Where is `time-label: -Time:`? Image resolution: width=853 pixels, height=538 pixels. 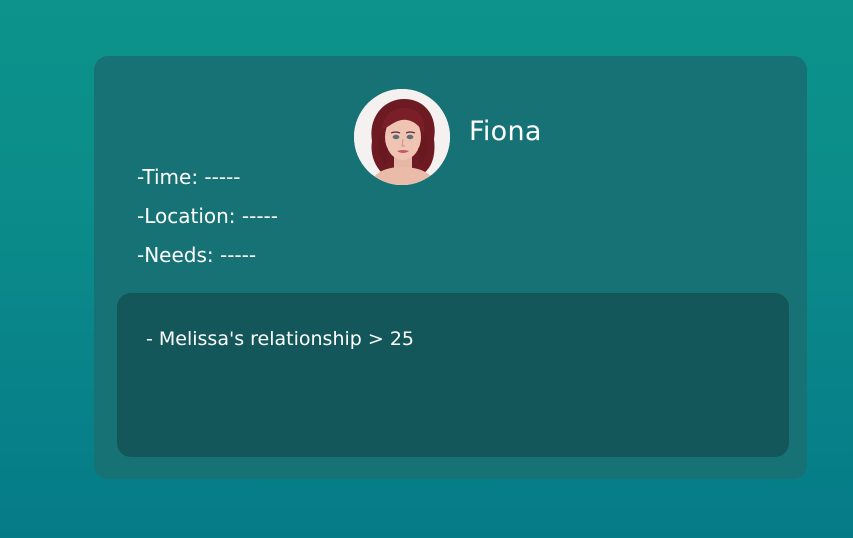
time-label: -Time: is located at coordinates (171, 177).